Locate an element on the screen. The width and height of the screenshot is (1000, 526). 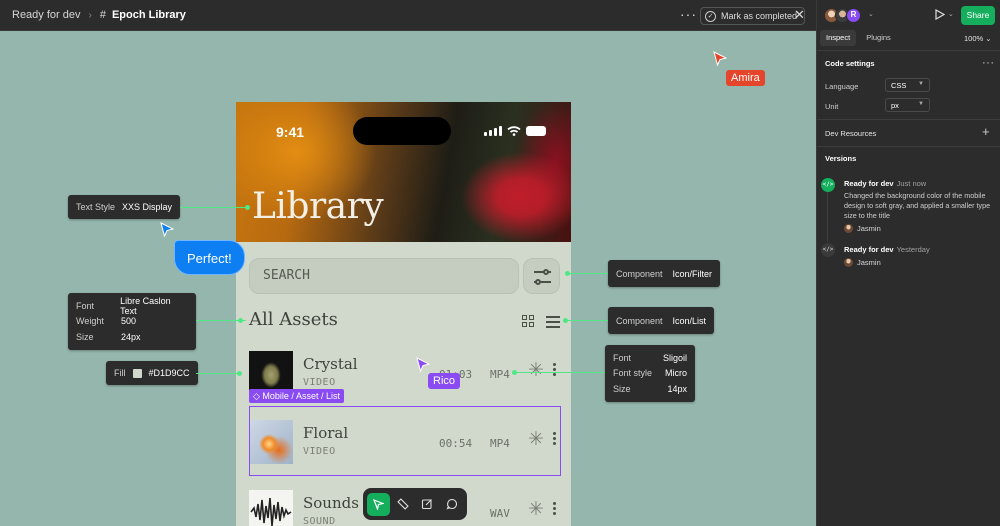
wifi-icon is located at coordinates (514, 131).